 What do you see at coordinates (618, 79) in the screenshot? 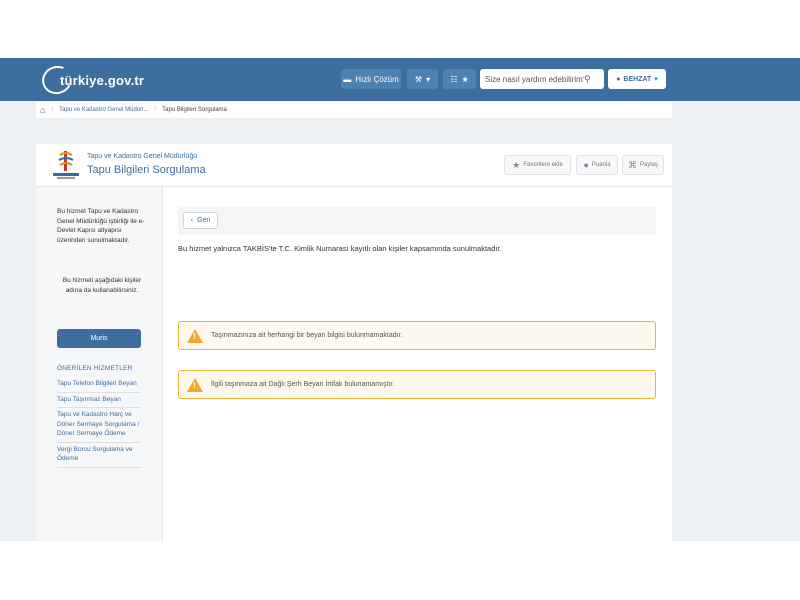
I see `user-icon: ●` at bounding box center [618, 79].